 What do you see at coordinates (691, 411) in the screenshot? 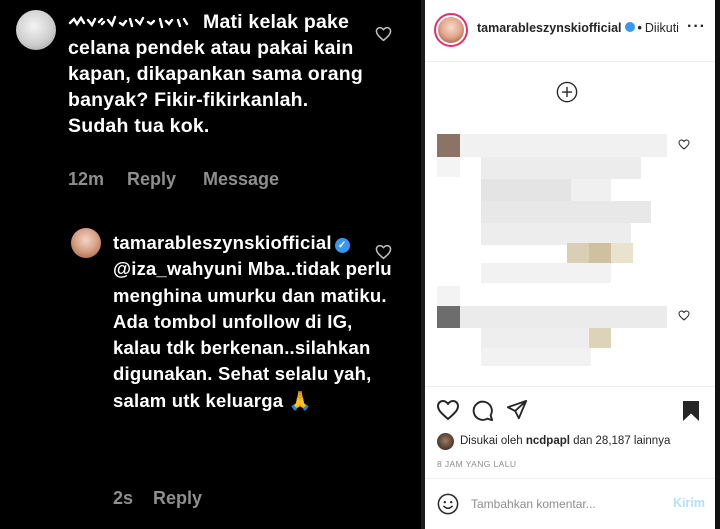
I see `bookmark-icon` at bounding box center [691, 411].